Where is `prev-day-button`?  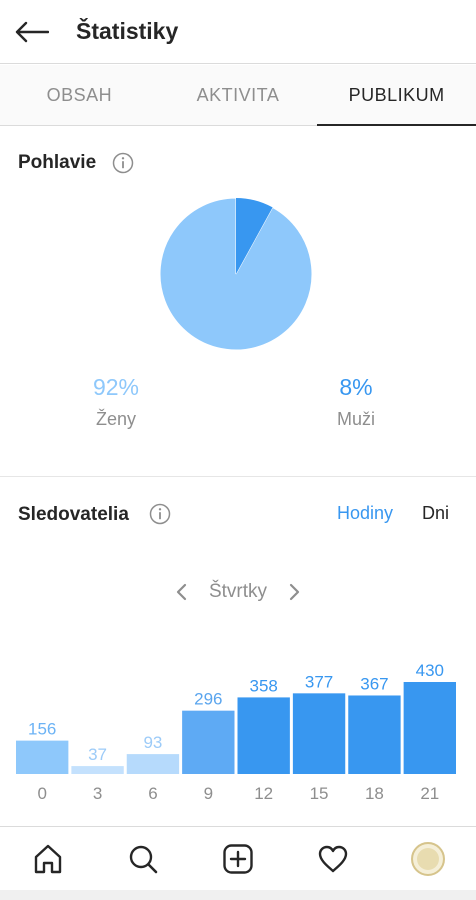
prev-day-button is located at coordinates (182, 592).